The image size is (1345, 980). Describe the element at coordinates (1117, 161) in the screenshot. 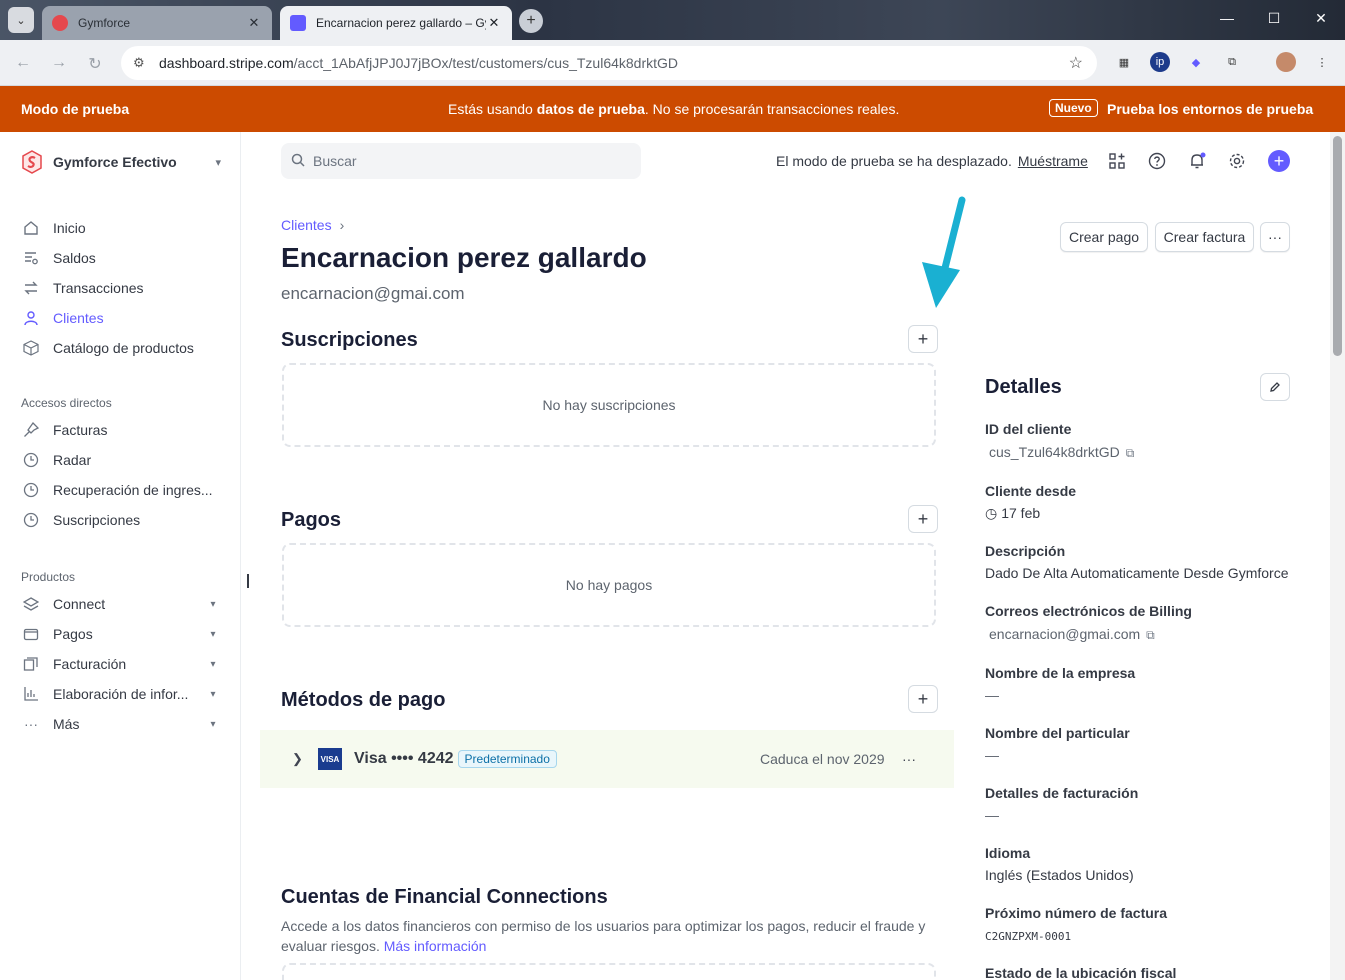

I see `apps-icon` at that location.